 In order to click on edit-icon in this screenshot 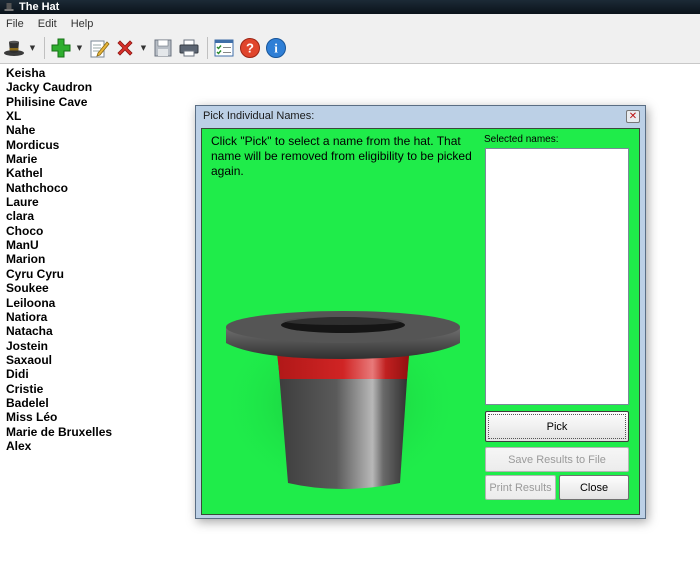, I will do `click(100, 49)`.